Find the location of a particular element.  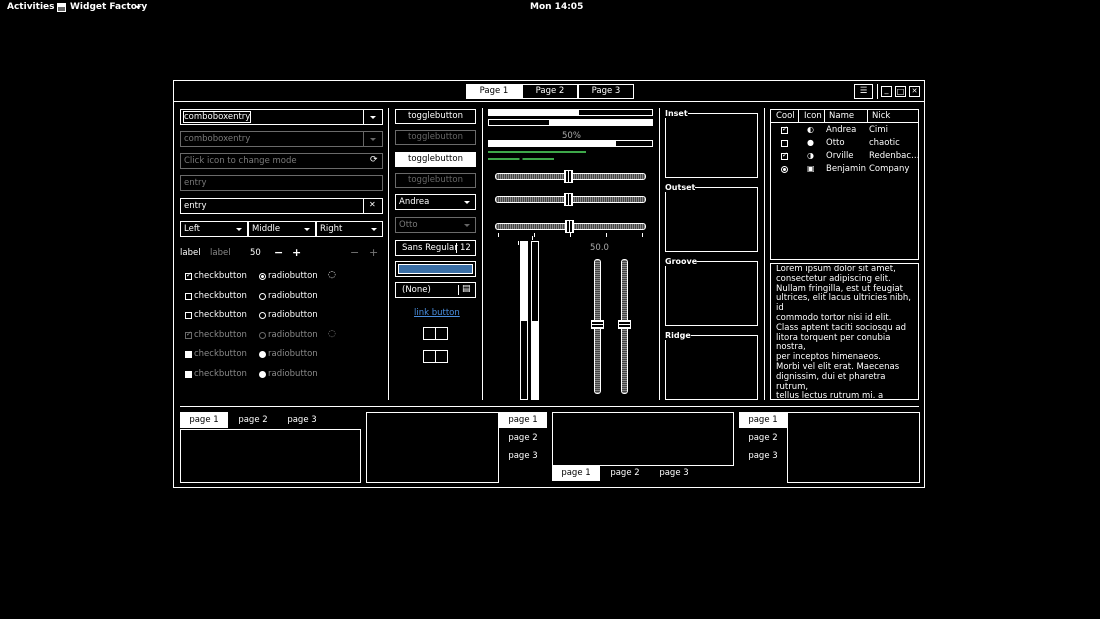

minus-icon: − is located at coordinates (278, 252).